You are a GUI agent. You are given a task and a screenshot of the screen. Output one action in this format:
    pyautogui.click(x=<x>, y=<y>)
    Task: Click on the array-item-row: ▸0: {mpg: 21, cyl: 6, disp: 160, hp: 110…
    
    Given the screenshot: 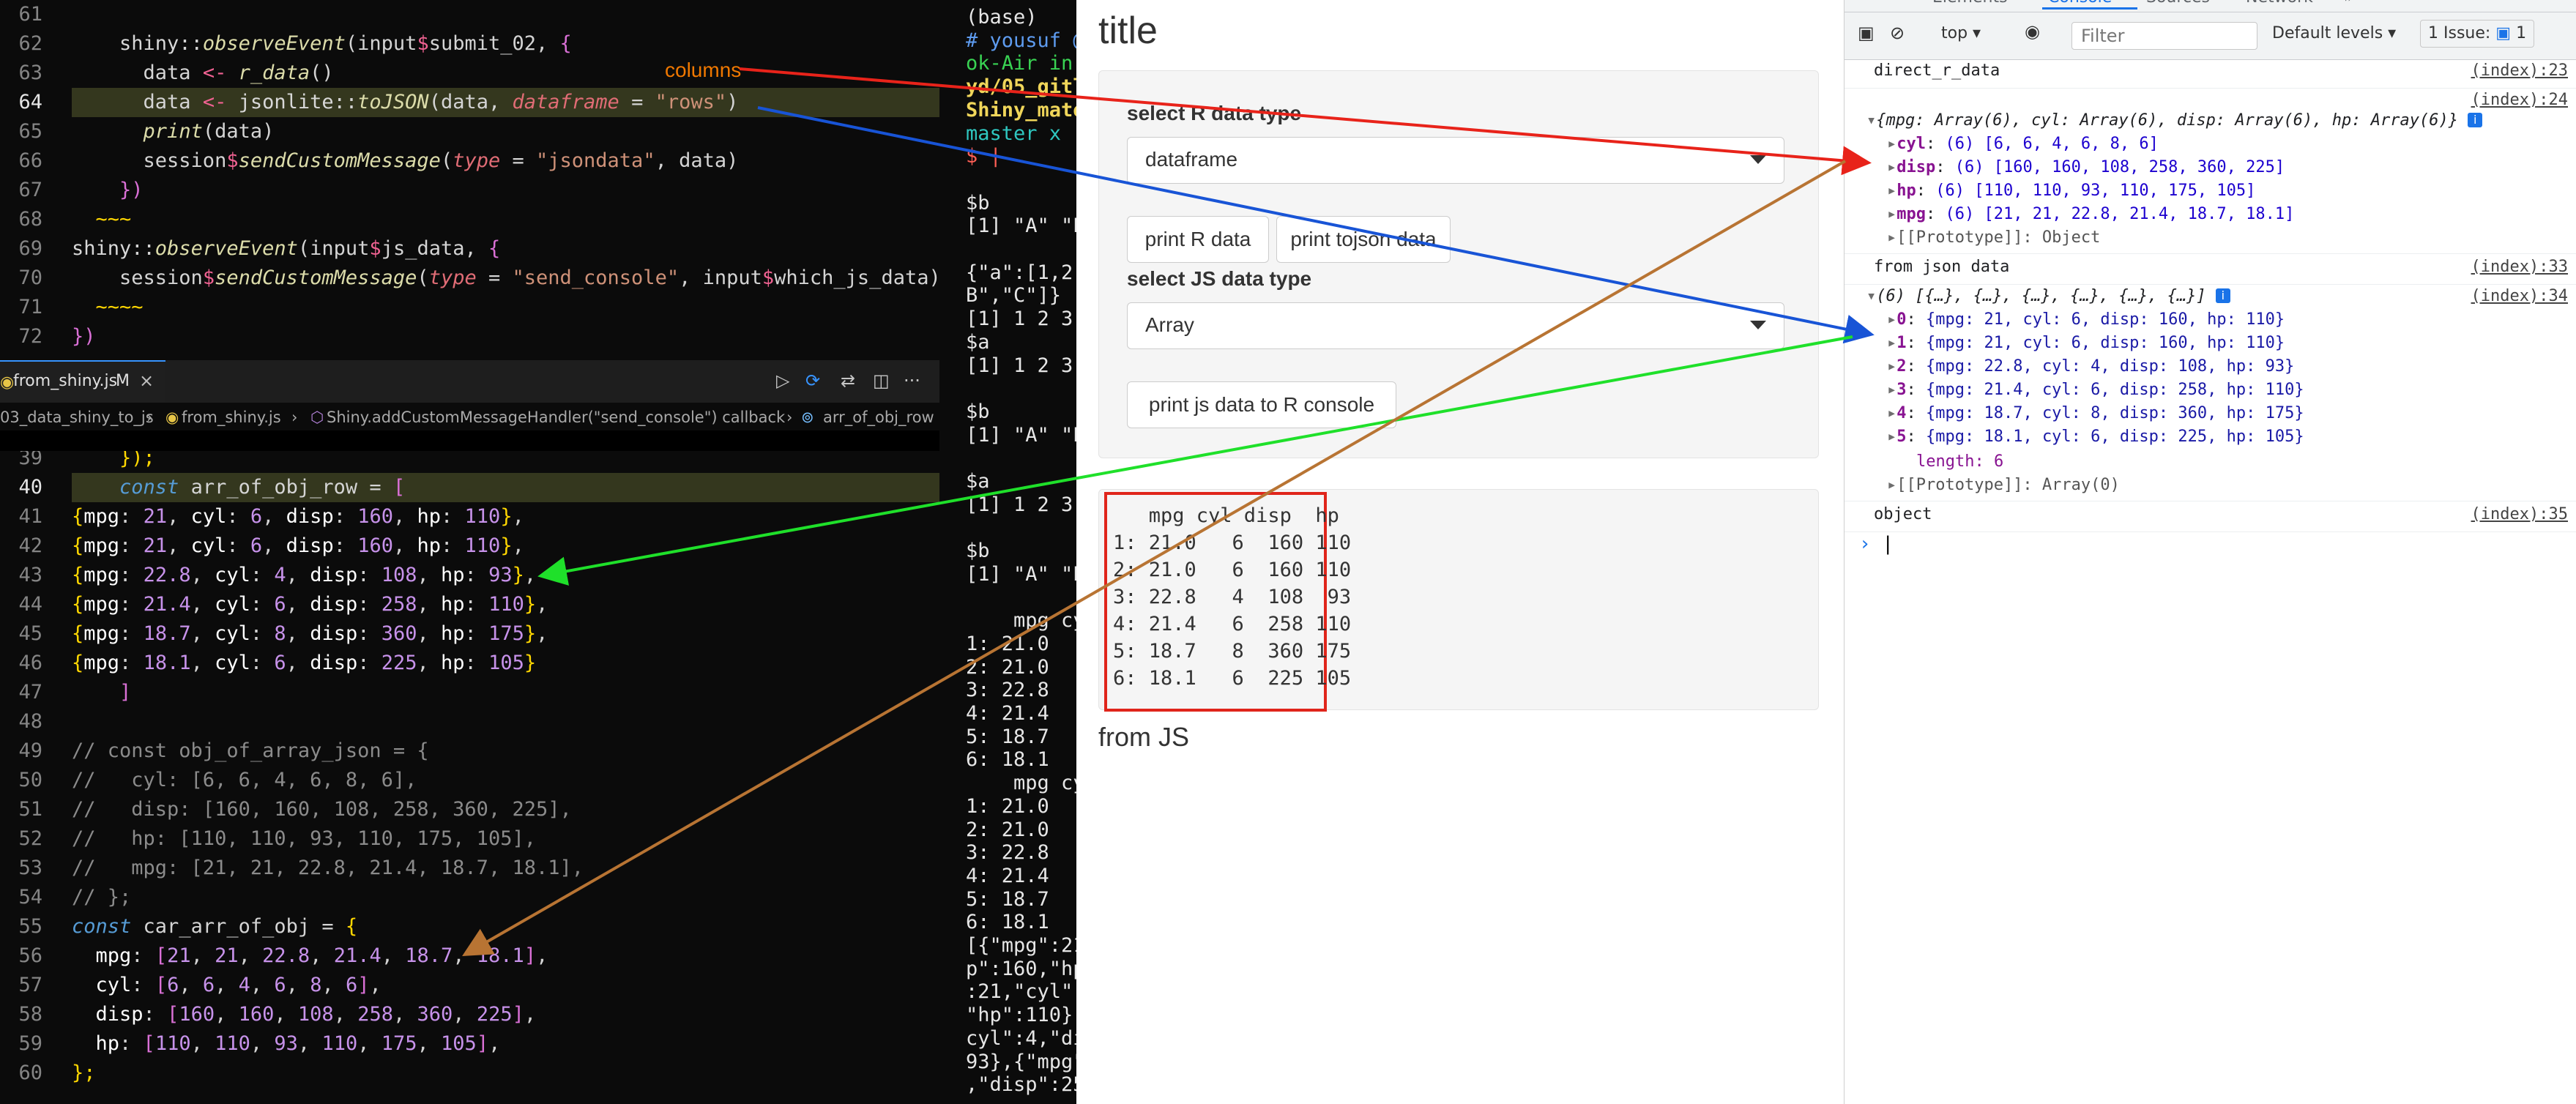 What is the action you would take?
    pyautogui.click(x=2231, y=319)
    